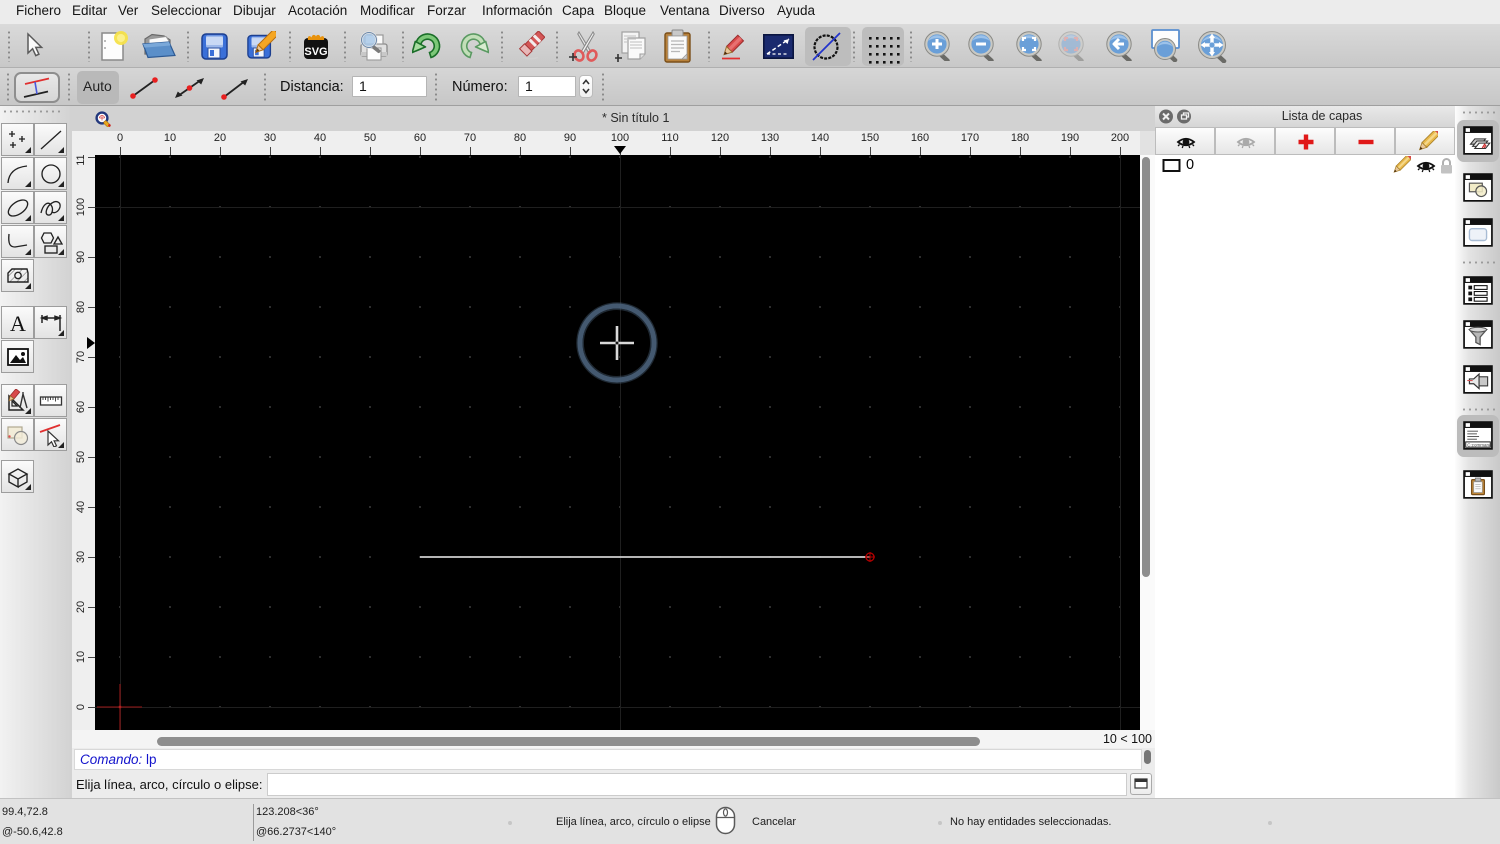 The width and height of the screenshot is (1500, 844). I want to click on svg-text: C:command, so click(1479, 444).